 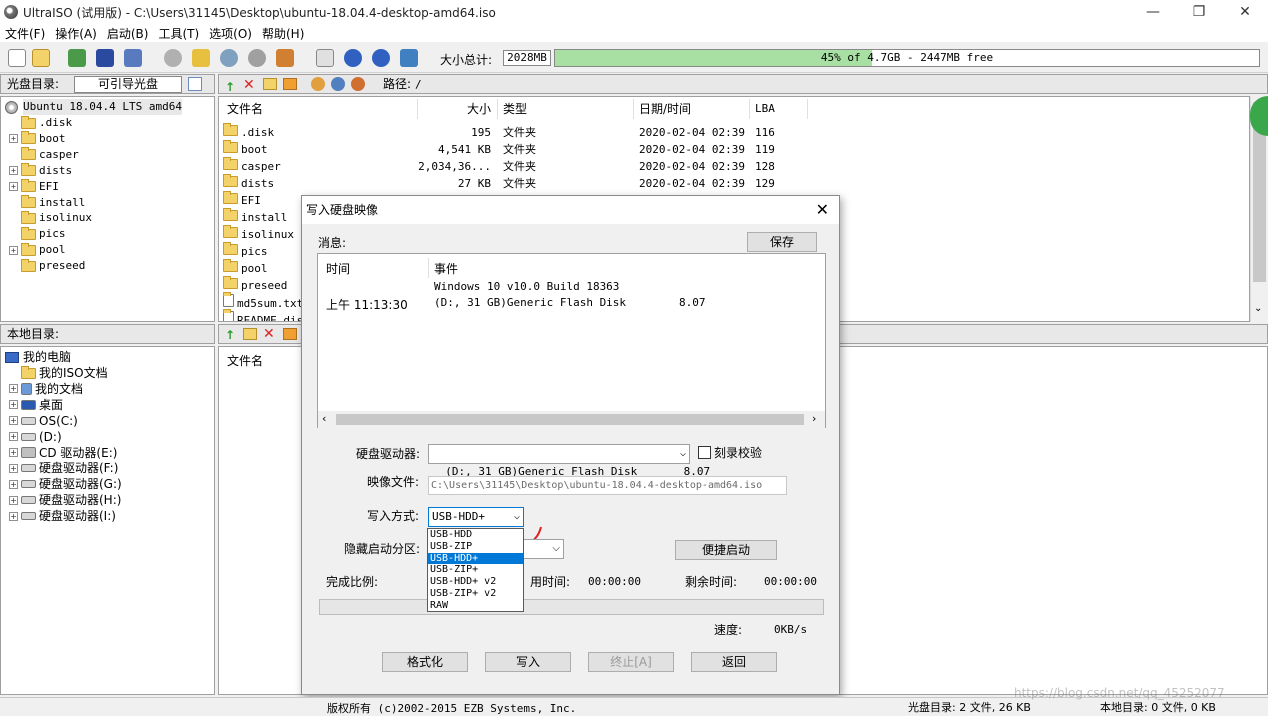 I want to click on local-tree-item: + (D:), so click(x=35, y=437).